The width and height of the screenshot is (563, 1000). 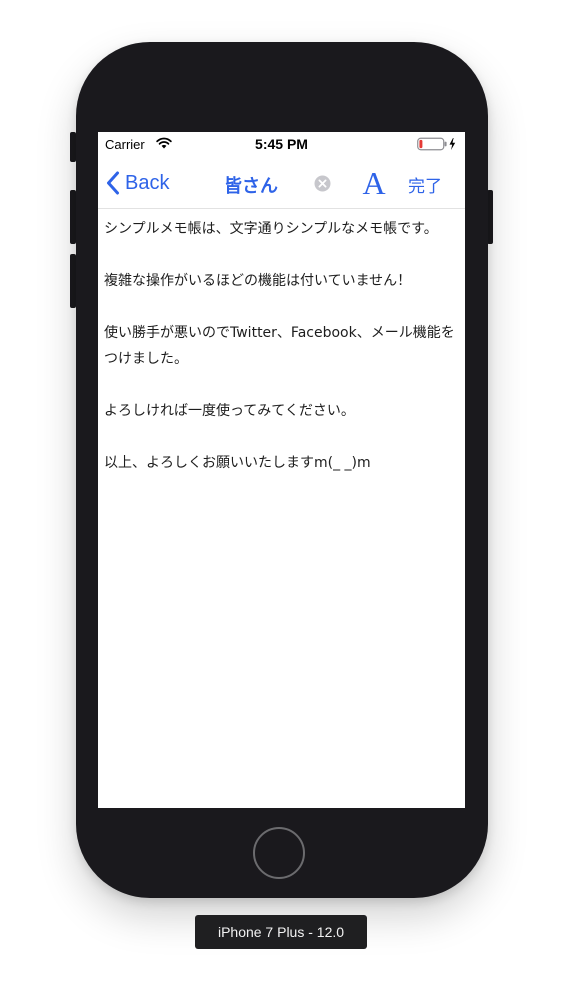 I want to click on memo-title: 皆さん, so click(x=251, y=186).